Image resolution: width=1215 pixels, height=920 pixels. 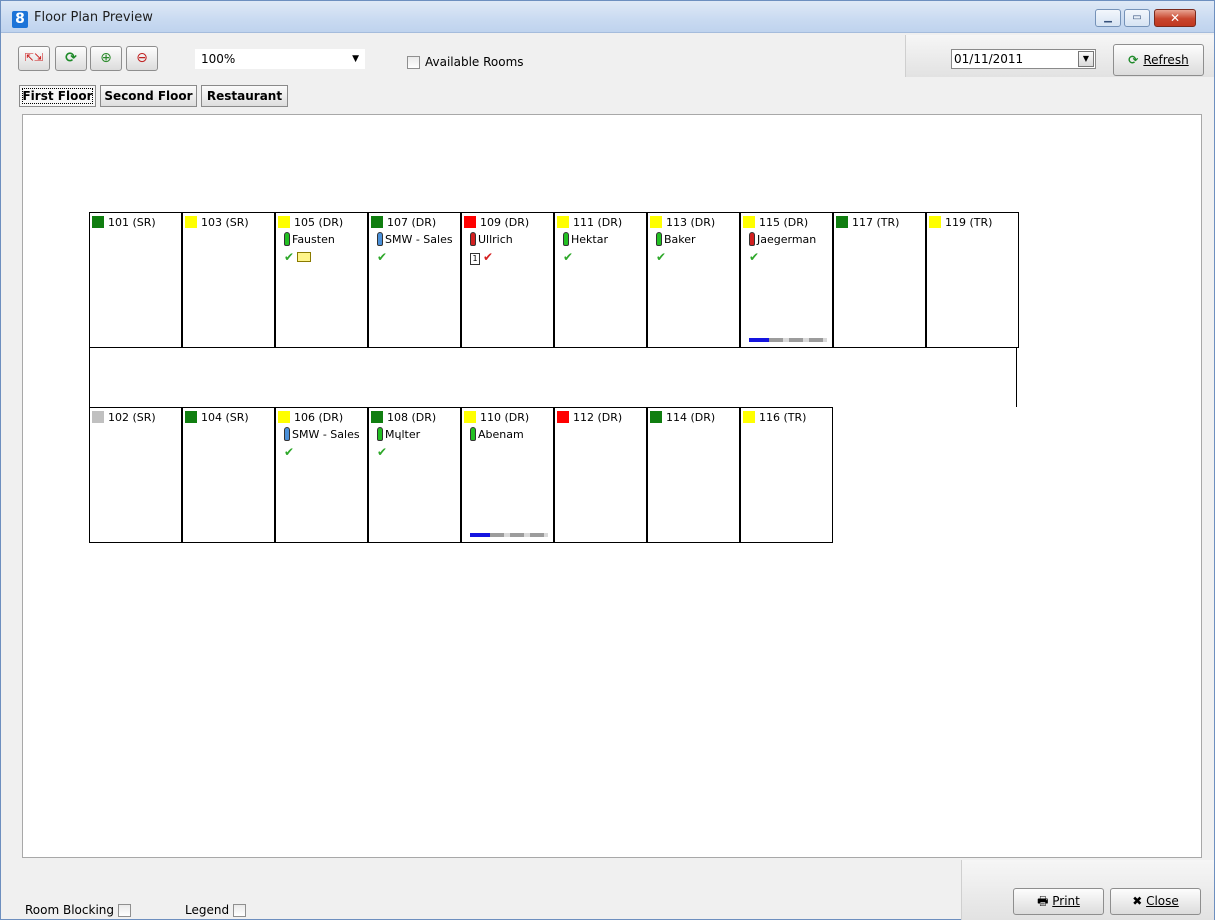 What do you see at coordinates (280, 59) in the screenshot?
I see `zoom-select: 100% ▼` at bounding box center [280, 59].